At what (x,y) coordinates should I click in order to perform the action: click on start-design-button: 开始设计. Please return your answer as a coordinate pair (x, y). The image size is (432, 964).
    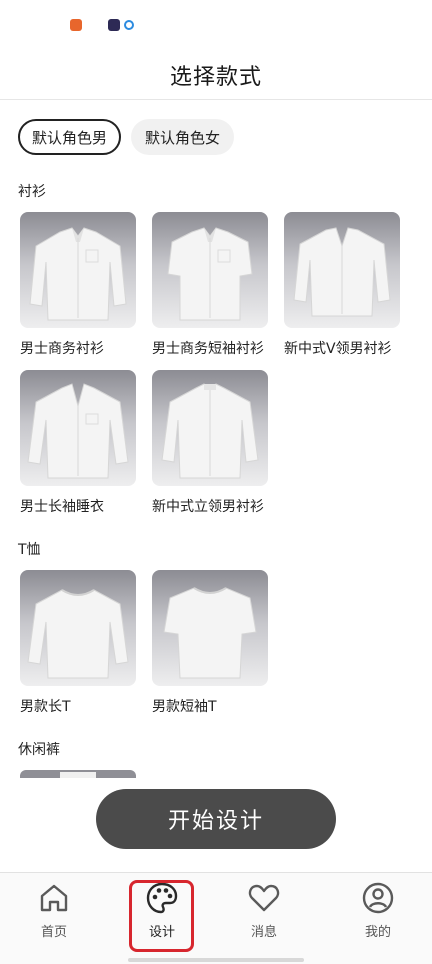
    Looking at the image, I should click on (216, 819).